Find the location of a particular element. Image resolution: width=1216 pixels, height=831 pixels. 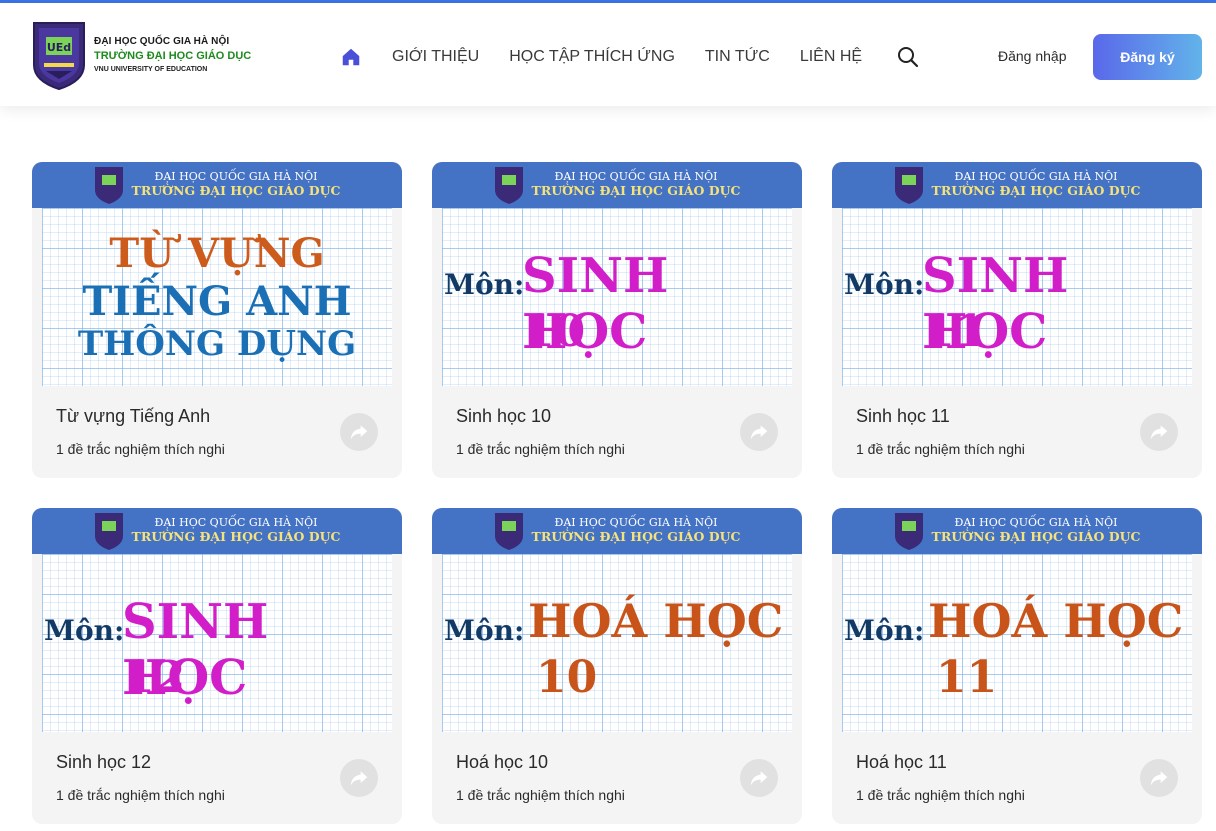

emblem-text: UEd is located at coordinates (59, 47).